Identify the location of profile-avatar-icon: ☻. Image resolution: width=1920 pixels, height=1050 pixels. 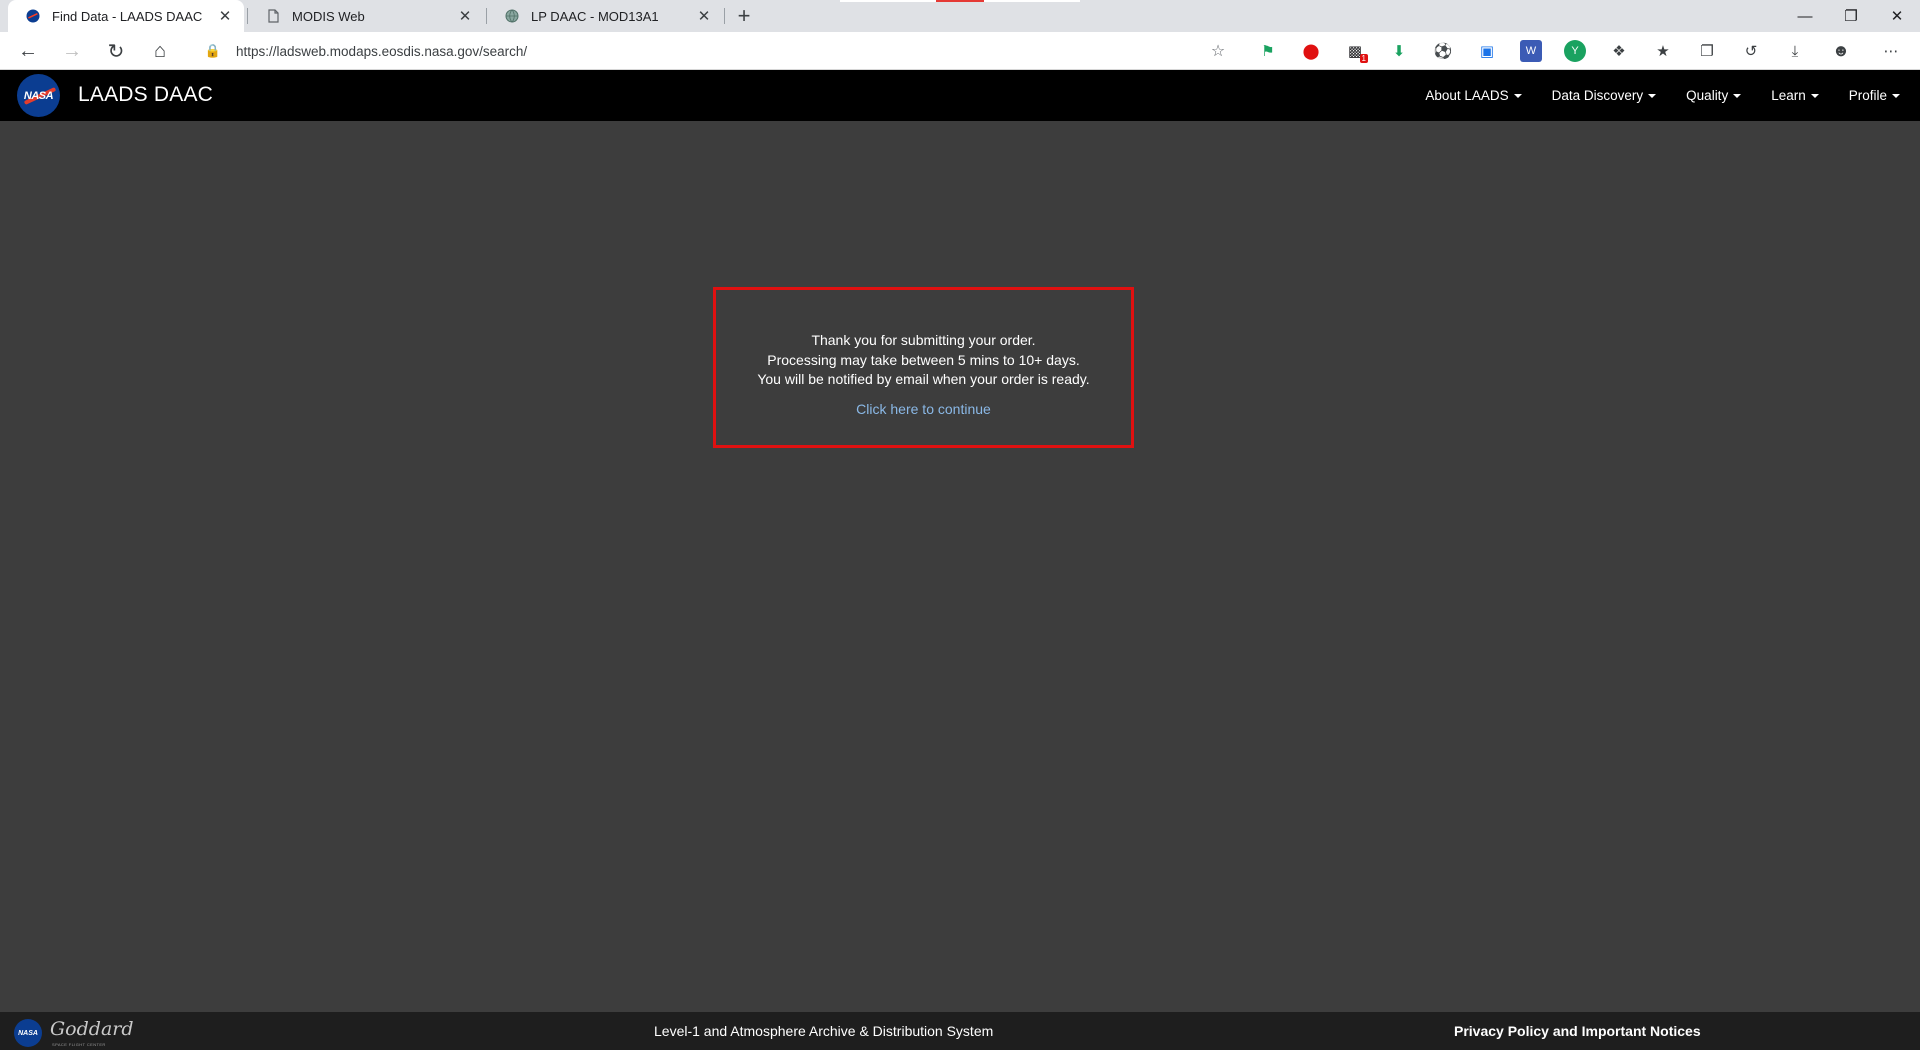
(1841, 51).